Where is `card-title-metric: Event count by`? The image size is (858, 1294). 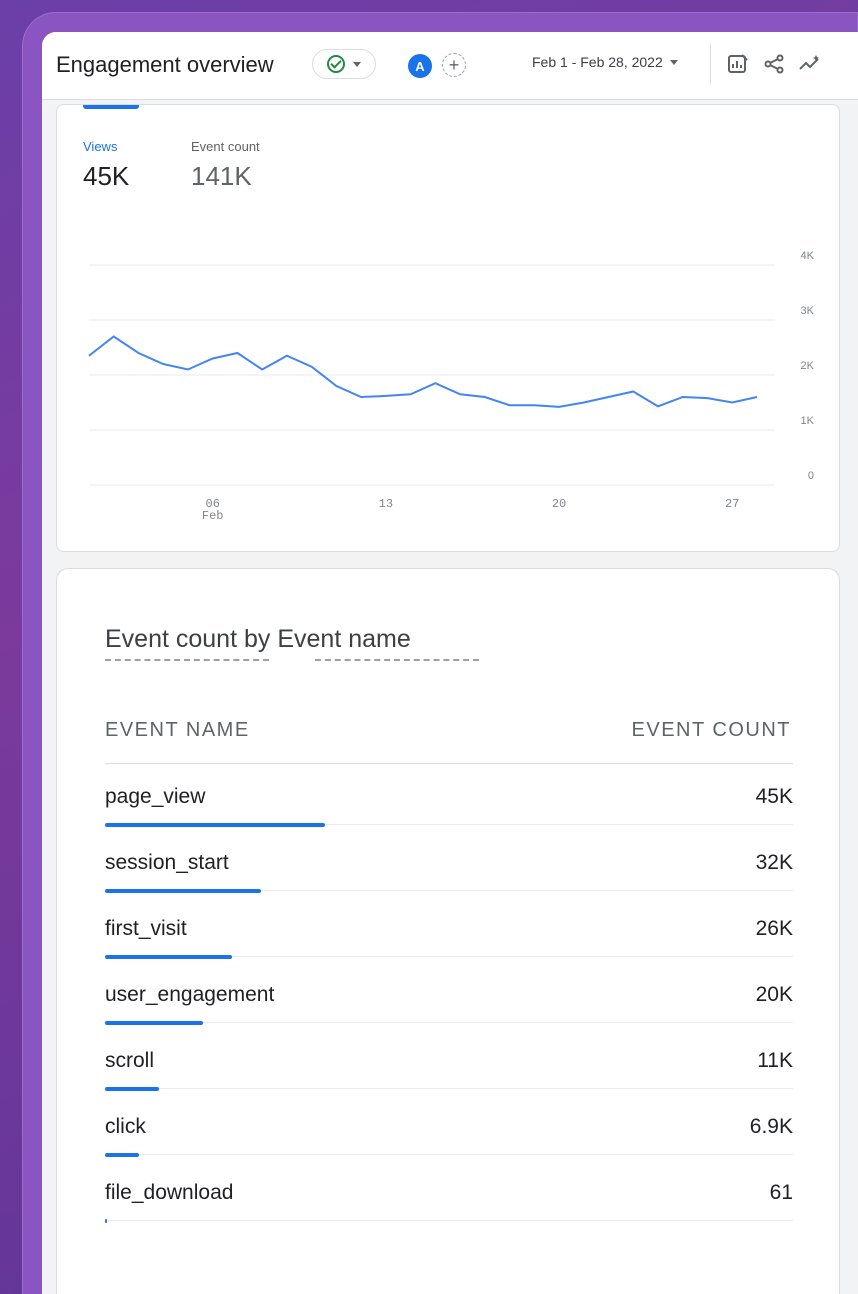 card-title-metric: Event count by is located at coordinates (188, 639).